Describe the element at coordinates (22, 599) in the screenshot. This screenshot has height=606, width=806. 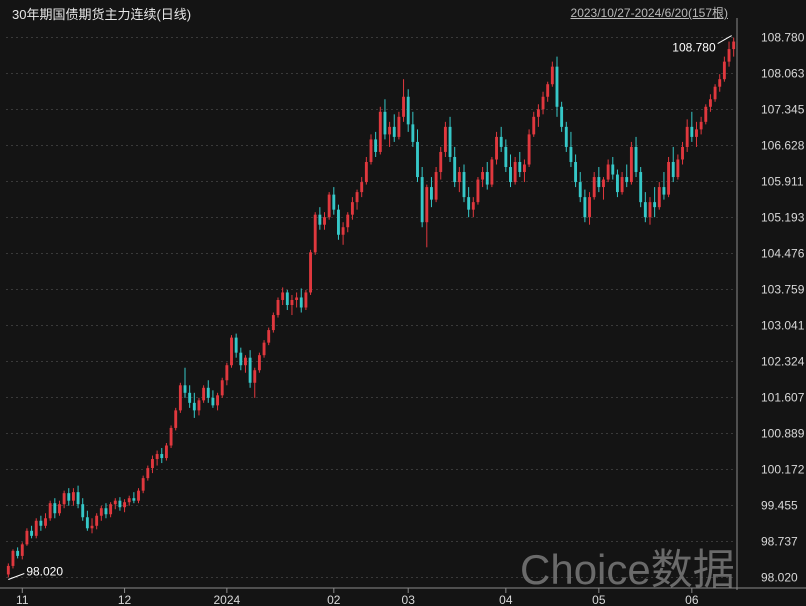
I see `x-tick-label: 11` at that location.